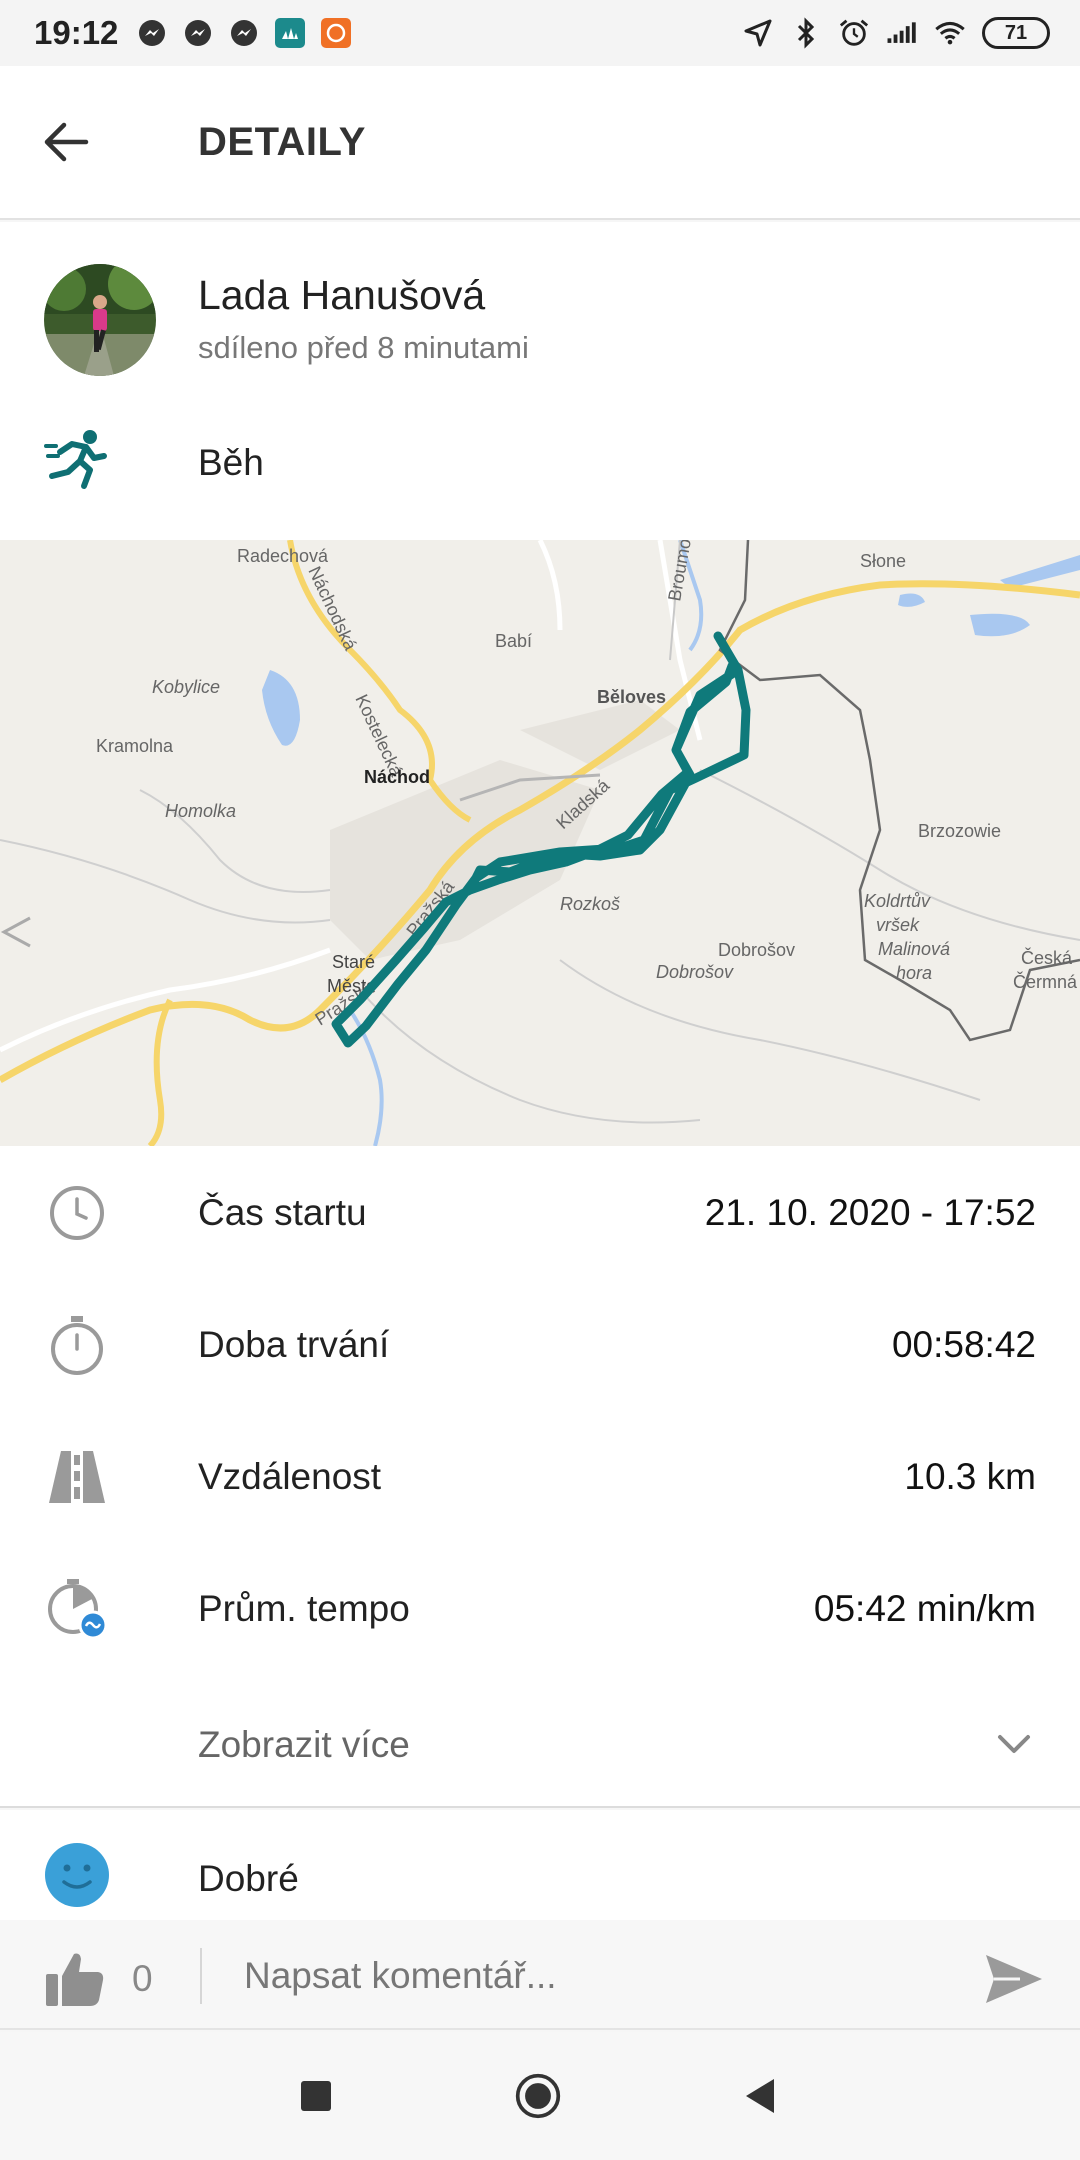 The height and width of the screenshot is (2160, 1080). What do you see at coordinates (304, 1745) in the screenshot?
I see `show-more-button: Zobrazit více` at bounding box center [304, 1745].